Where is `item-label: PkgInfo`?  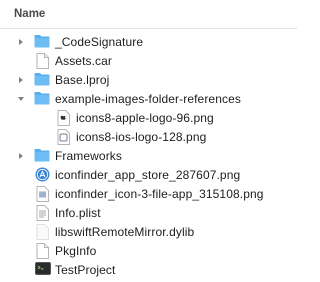 item-label: PkgInfo is located at coordinates (76, 250).